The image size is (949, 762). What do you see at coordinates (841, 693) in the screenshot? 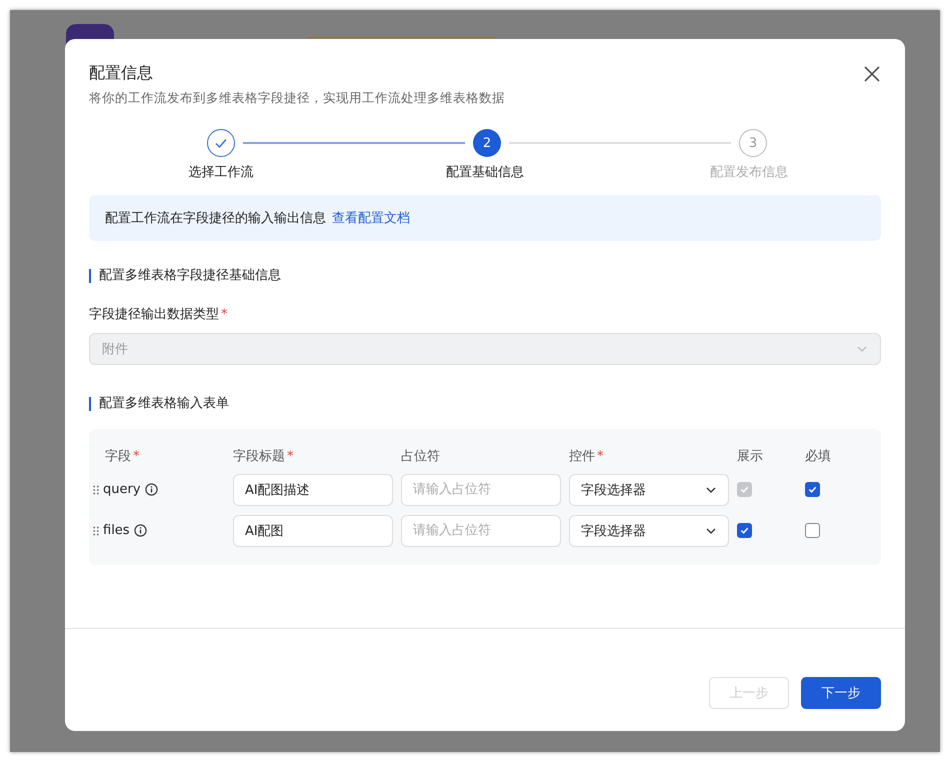
I see `next-button: 下一步` at bounding box center [841, 693].